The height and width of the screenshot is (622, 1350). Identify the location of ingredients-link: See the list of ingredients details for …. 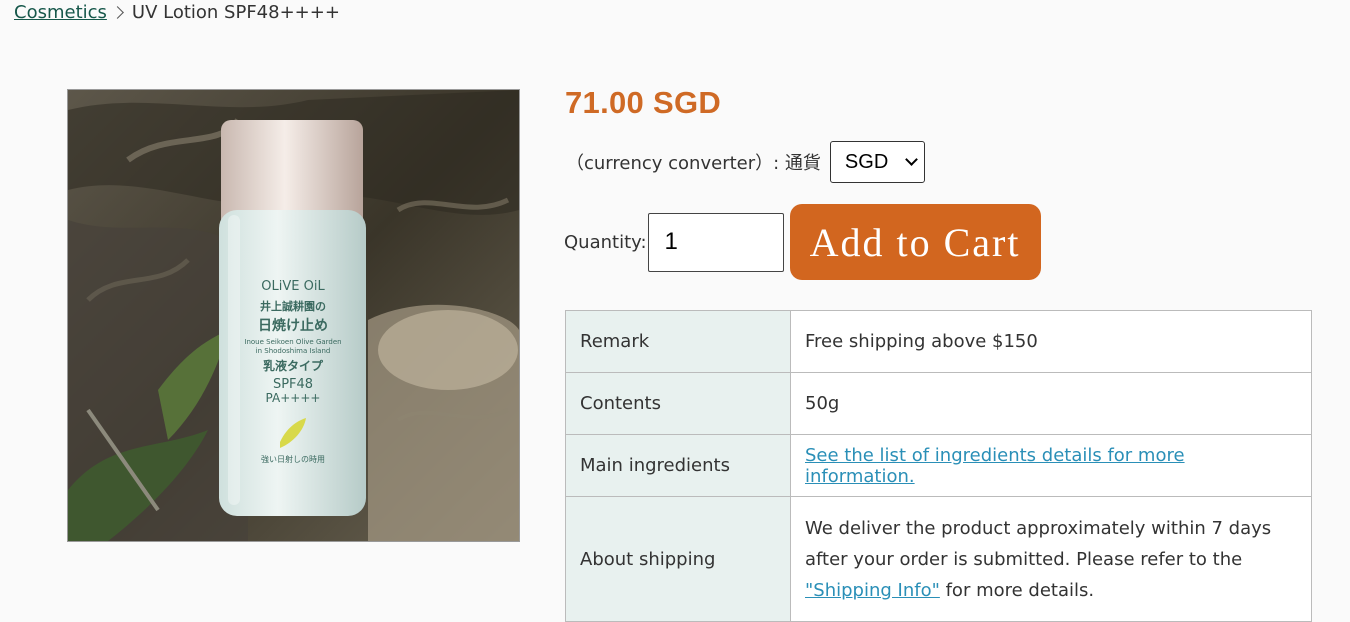
(995, 466).